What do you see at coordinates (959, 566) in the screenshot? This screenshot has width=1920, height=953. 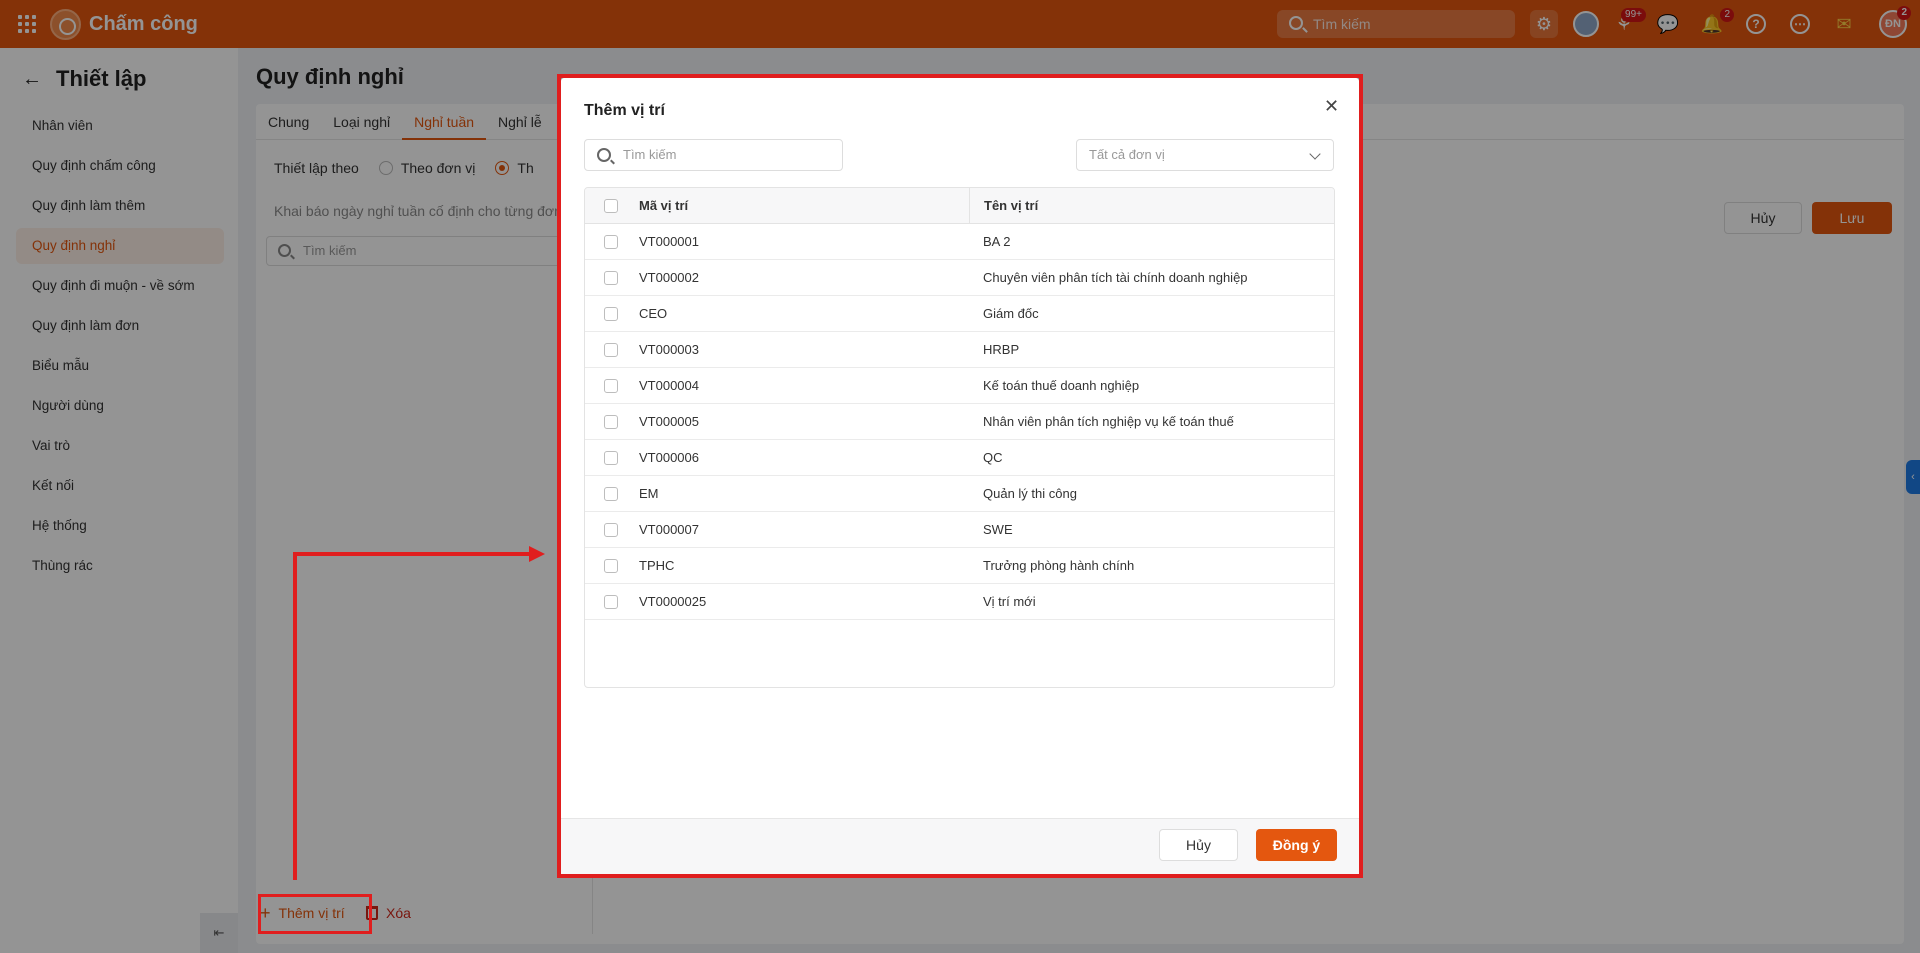 I see `table-row: TPHC Trưởng phòng hành chính` at bounding box center [959, 566].